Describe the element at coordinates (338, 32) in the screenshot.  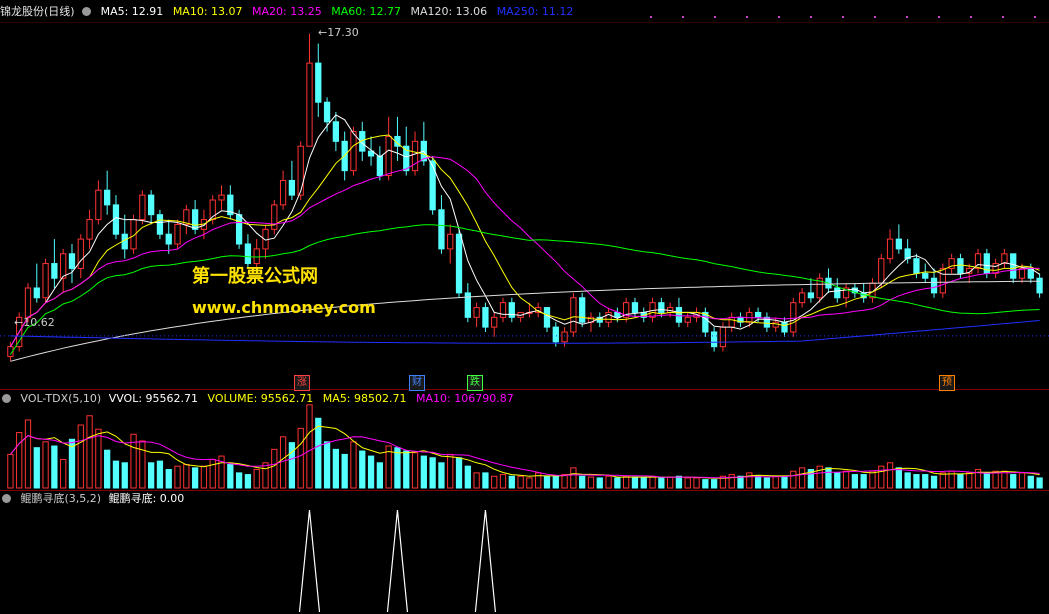
I see `high-price-label: ←17.30` at that location.